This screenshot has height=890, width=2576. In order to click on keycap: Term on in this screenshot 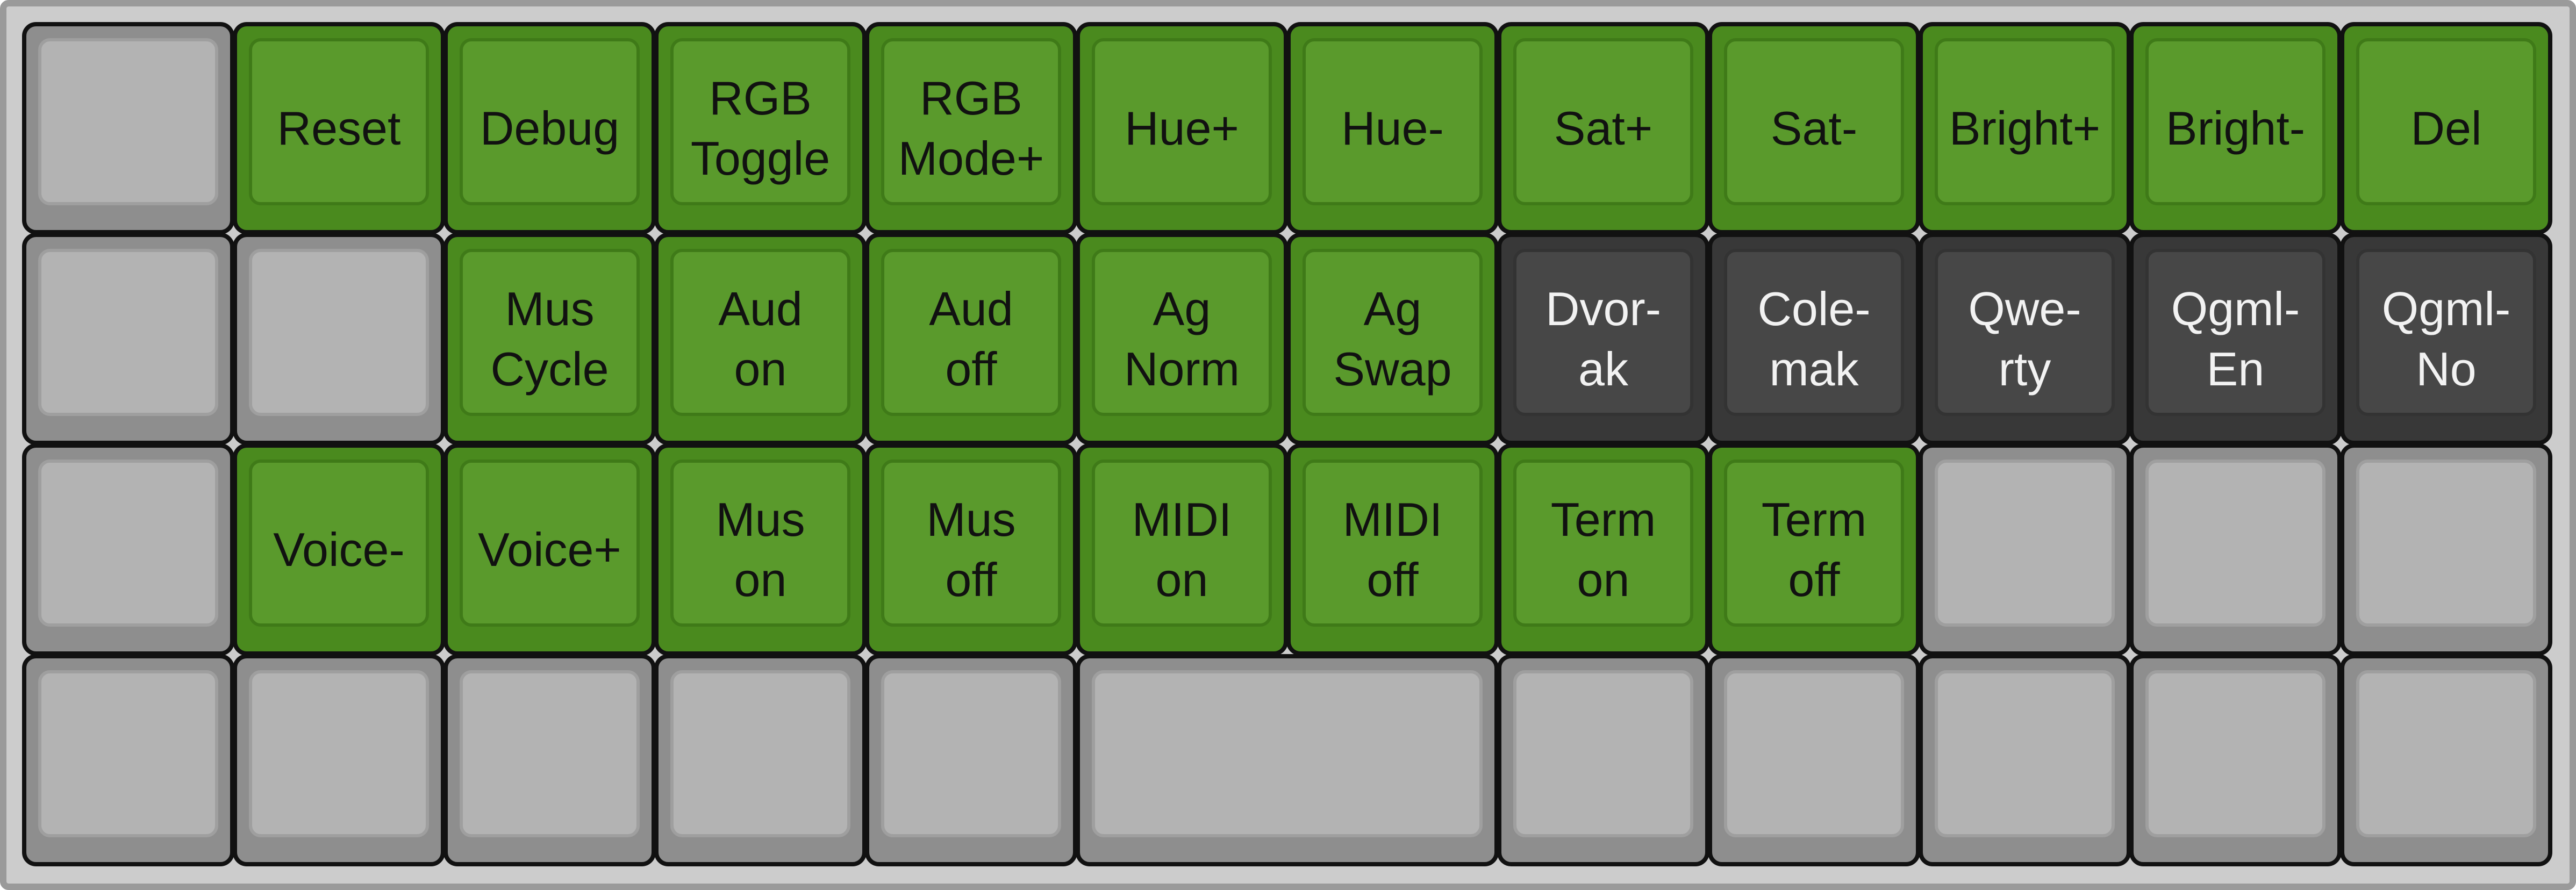, I will do `click(1603, 543)`.